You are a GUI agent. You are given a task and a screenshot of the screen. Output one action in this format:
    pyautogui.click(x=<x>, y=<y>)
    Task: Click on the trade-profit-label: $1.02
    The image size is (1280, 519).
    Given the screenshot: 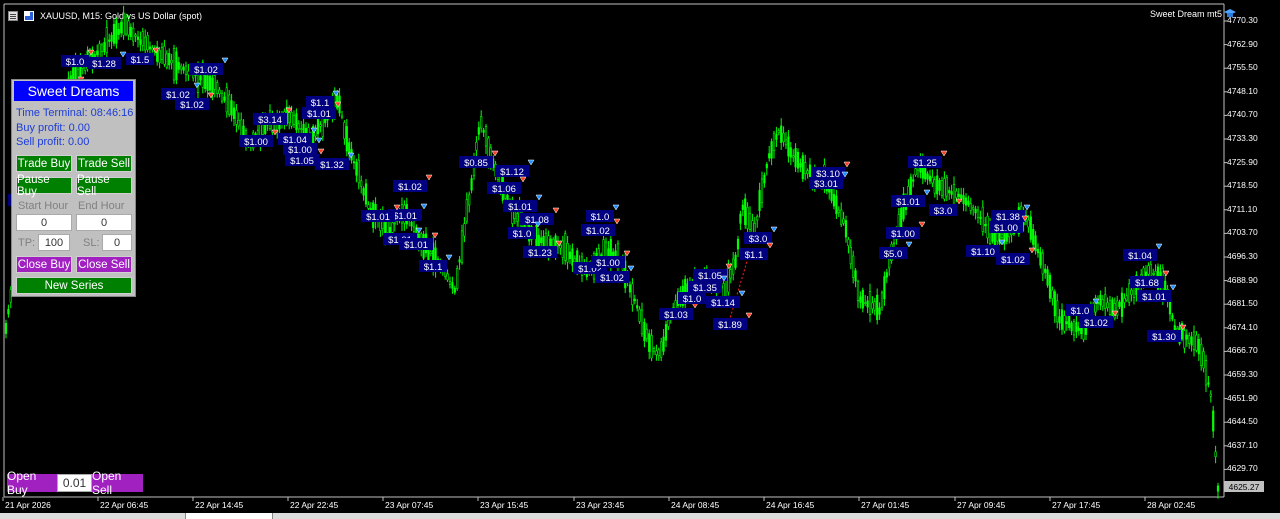 What is the action you would take?
    pyautogui.click(x=1096, y=323)
    